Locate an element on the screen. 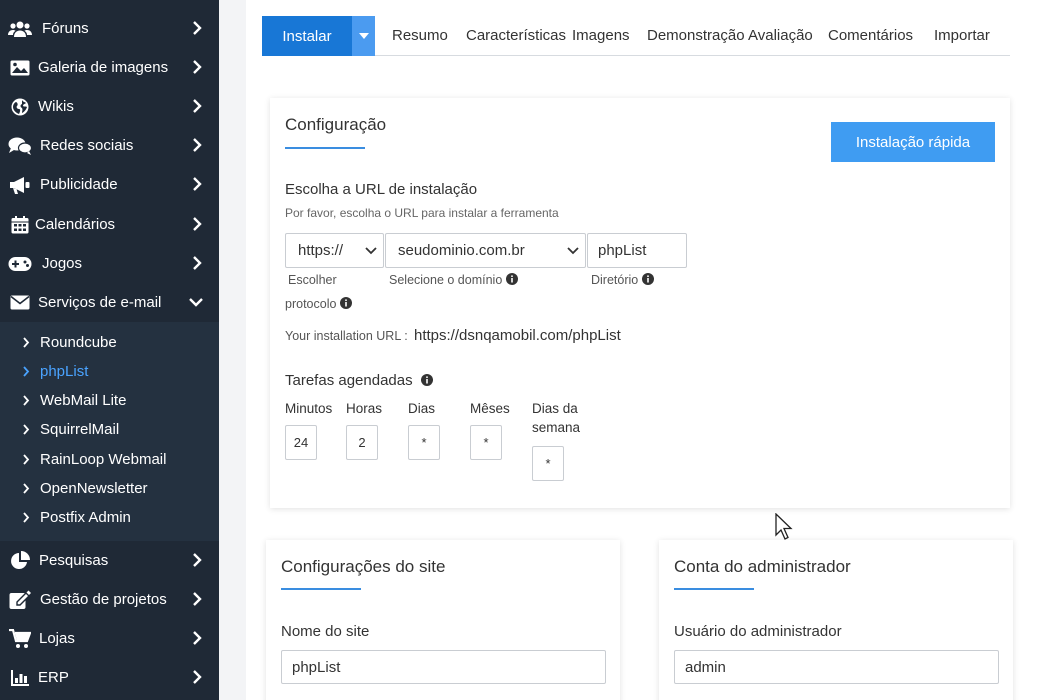  cron-months-input: * is located at coordinates (486, 442).